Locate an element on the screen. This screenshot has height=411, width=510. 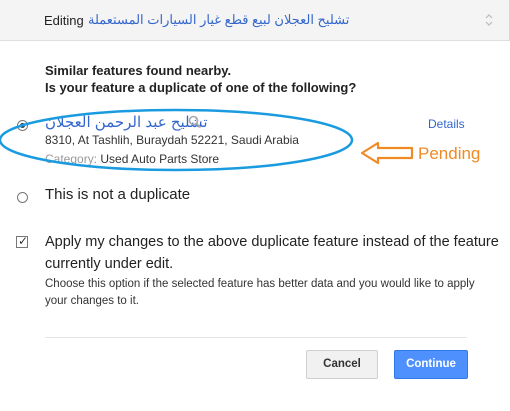
apply-changes-checkbox: ✓ is located at coordinates (22, 241).